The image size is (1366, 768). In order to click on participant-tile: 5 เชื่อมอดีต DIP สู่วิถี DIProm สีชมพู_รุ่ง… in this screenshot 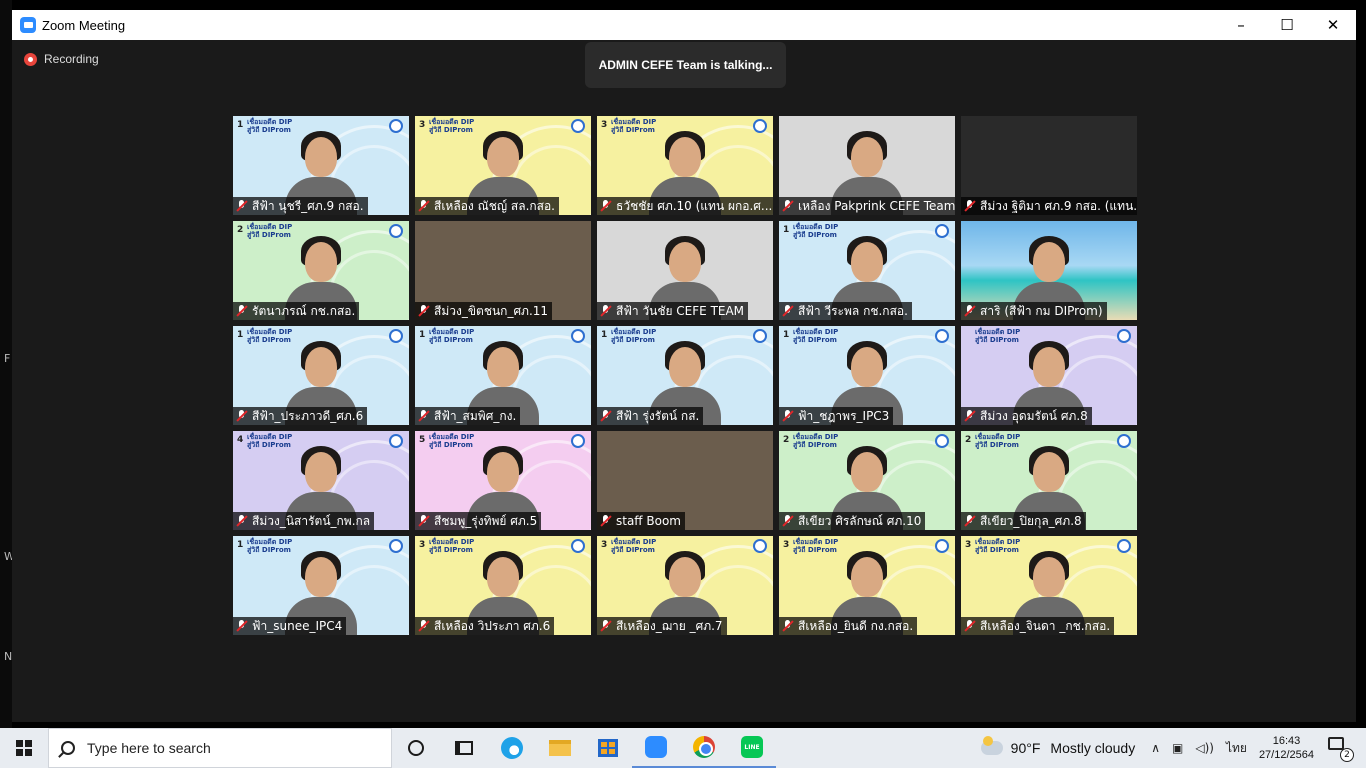, I will do `click(503, 480)`.